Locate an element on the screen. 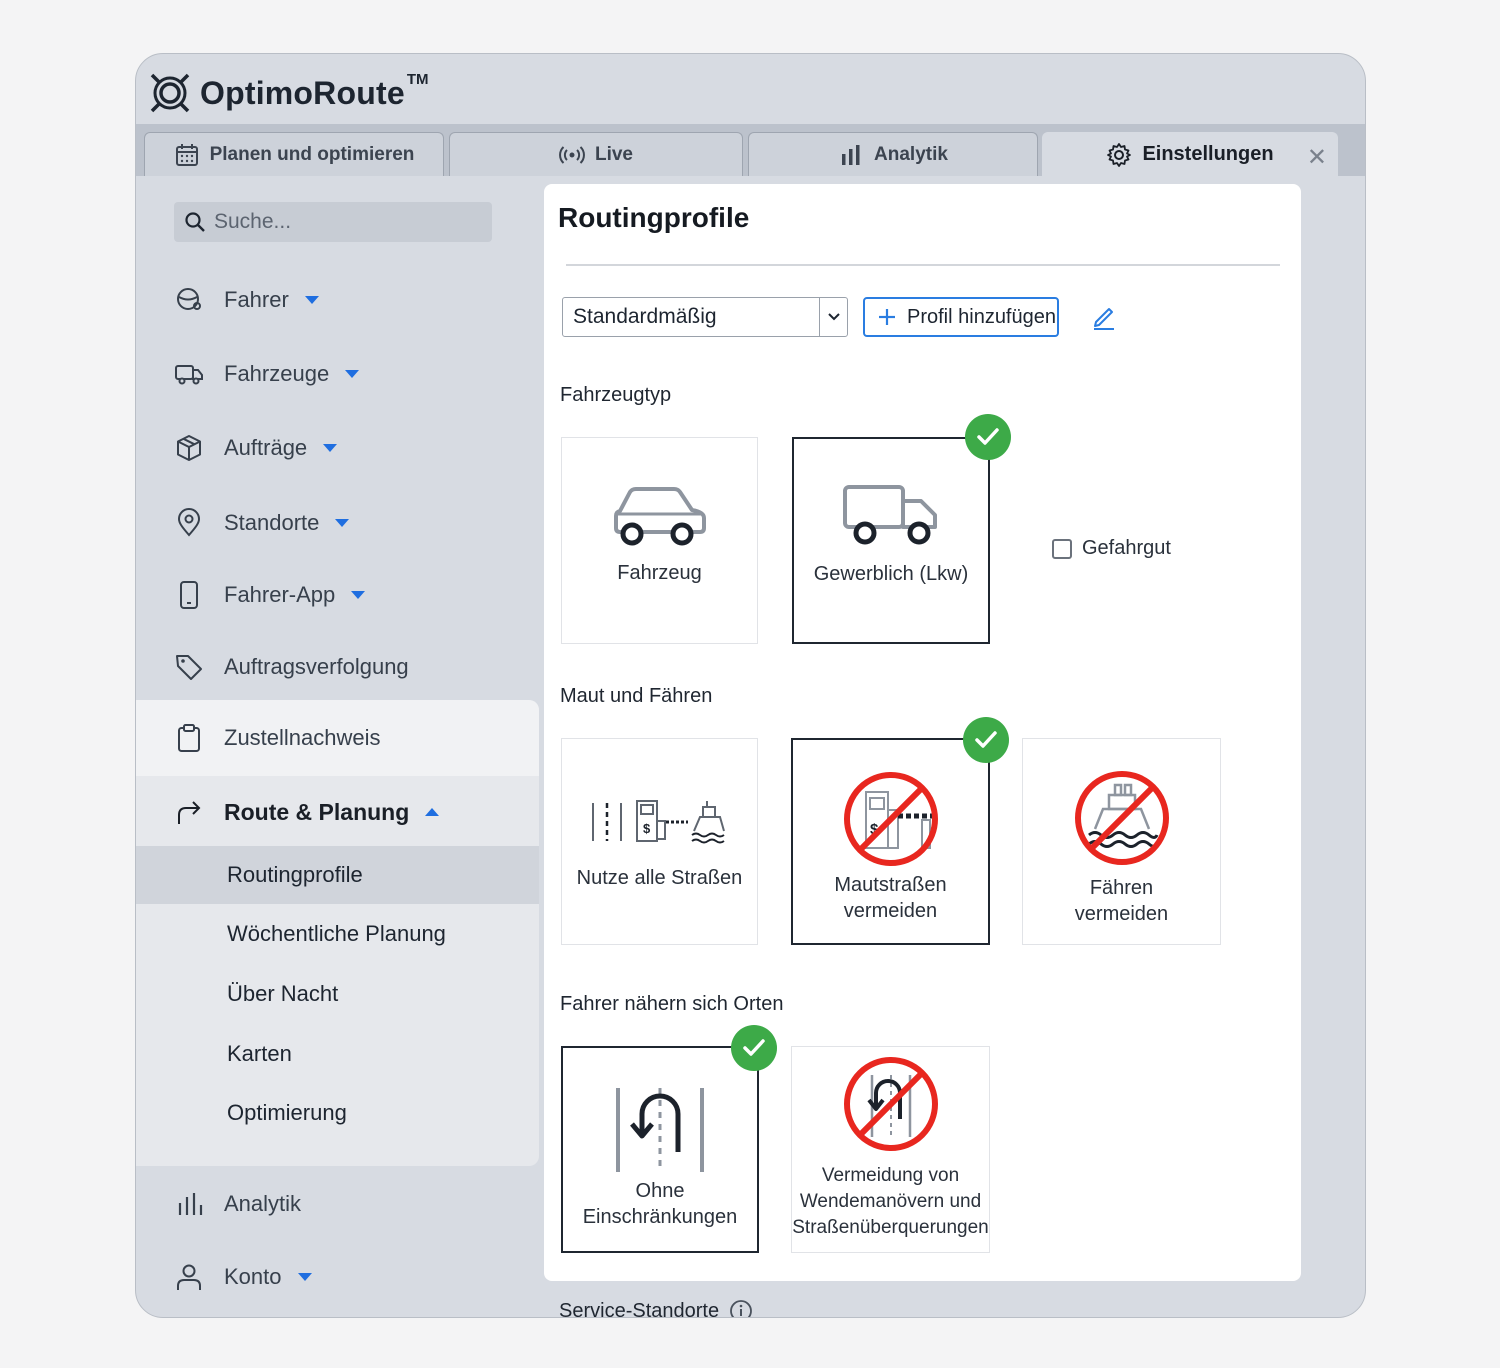 The height and width of the screenshot is (1368, 1500). title-divider is located at coordinates (923, 265).